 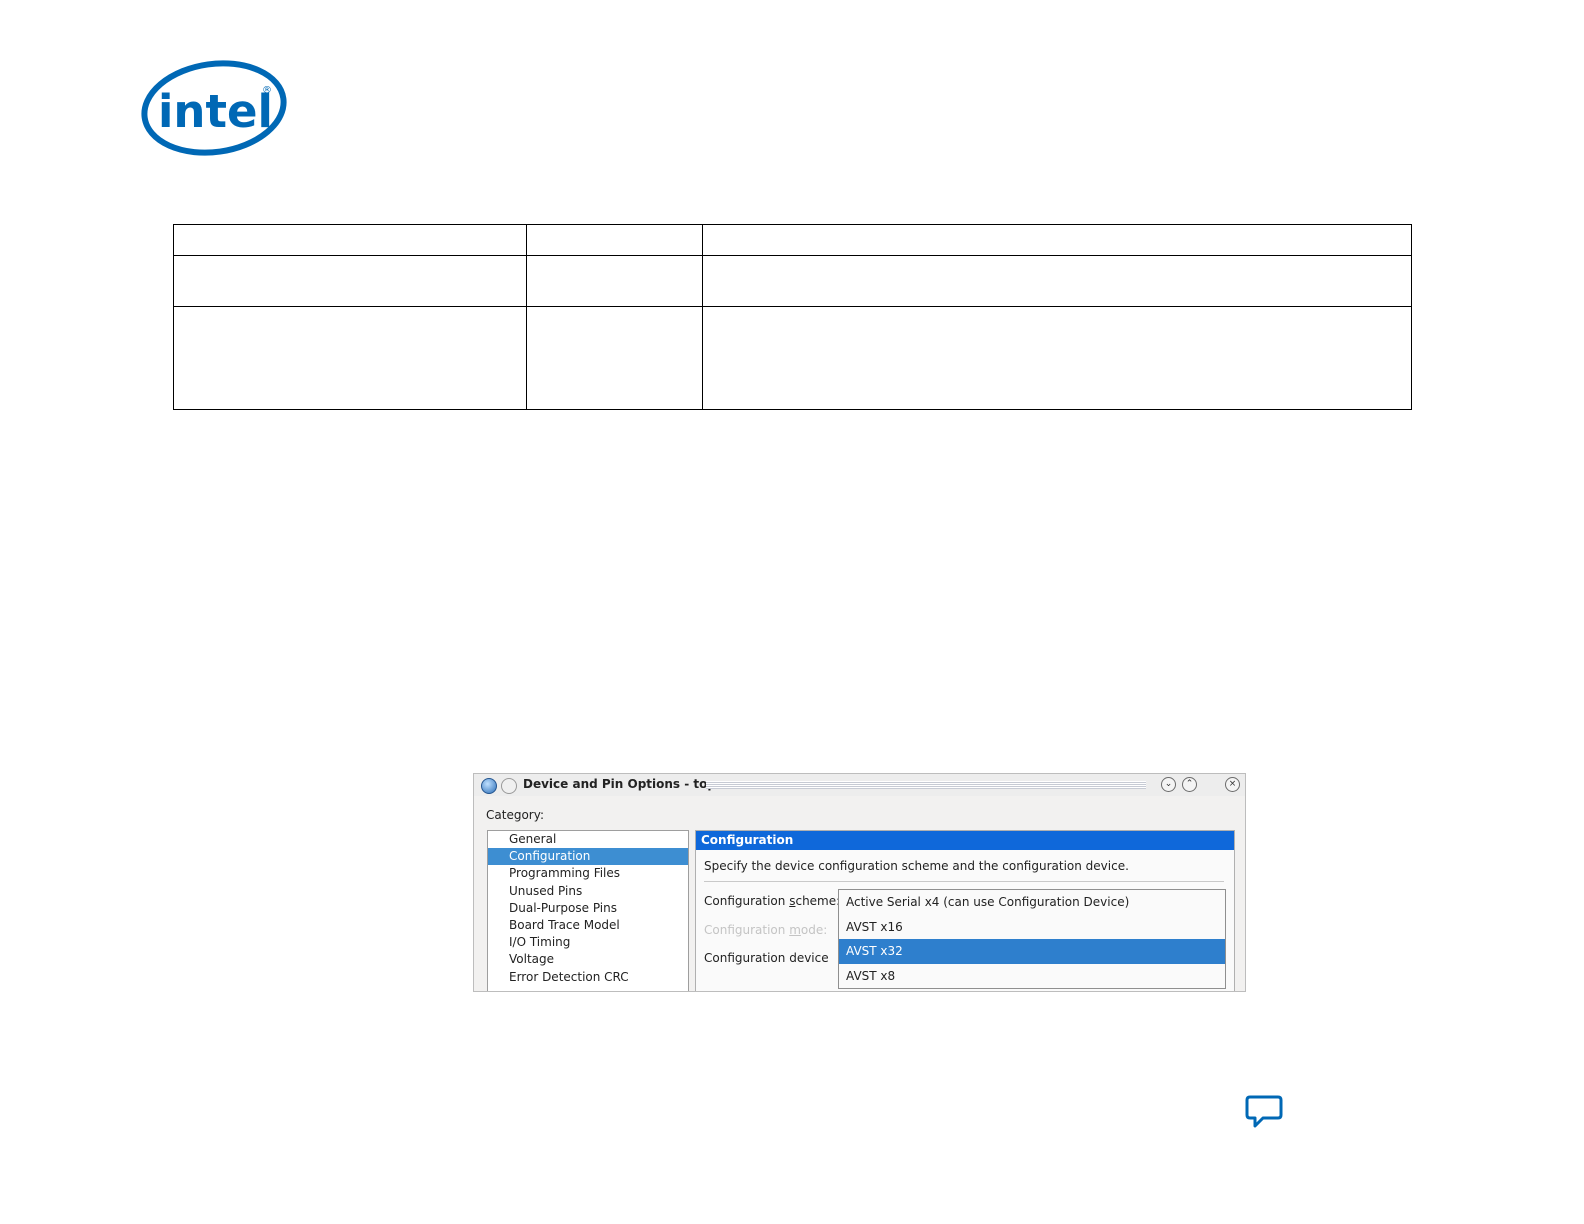 I want to click on pin-window-icon, so click(x=509, y=786).